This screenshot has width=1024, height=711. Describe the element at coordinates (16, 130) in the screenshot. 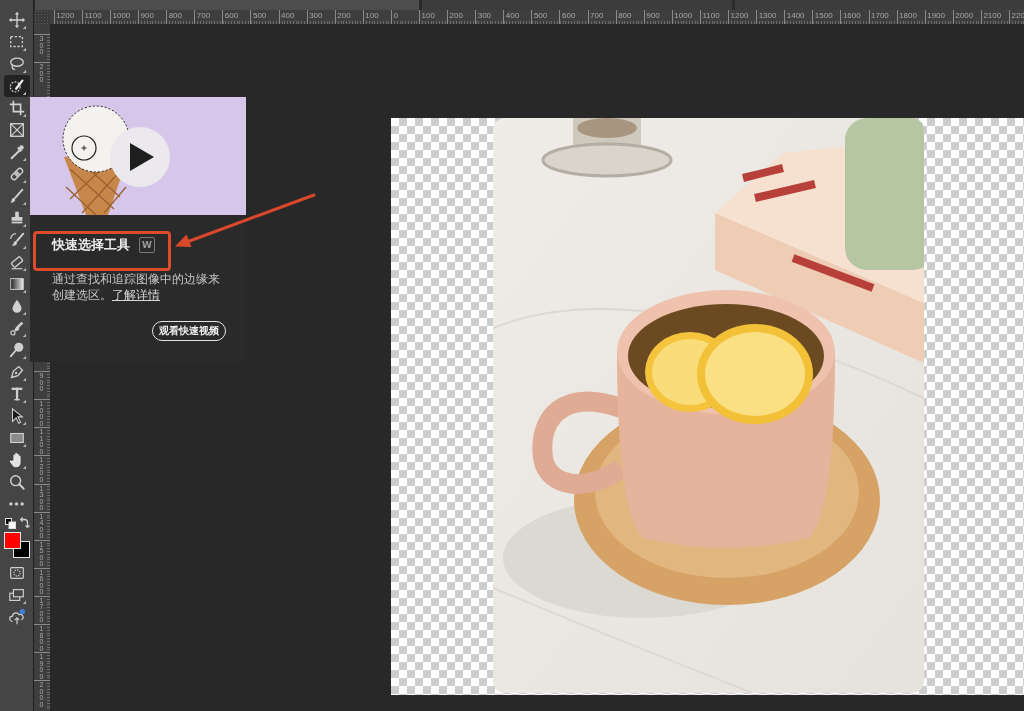

I see `crossed-frame-icon` at that location.